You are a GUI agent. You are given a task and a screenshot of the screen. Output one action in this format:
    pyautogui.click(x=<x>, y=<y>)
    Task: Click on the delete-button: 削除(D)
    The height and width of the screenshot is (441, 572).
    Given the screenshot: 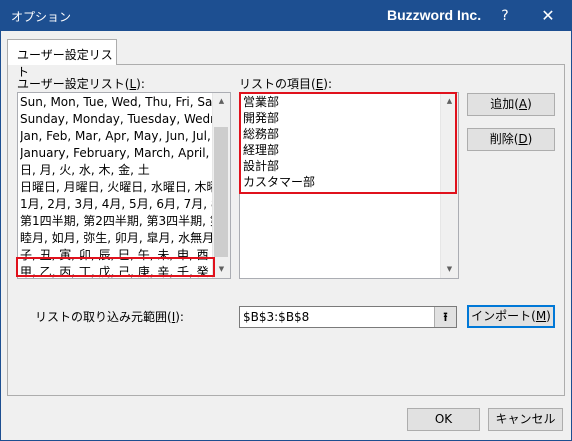 What is the action you would take?
    pyautogui.click(x=511, y=139)
    